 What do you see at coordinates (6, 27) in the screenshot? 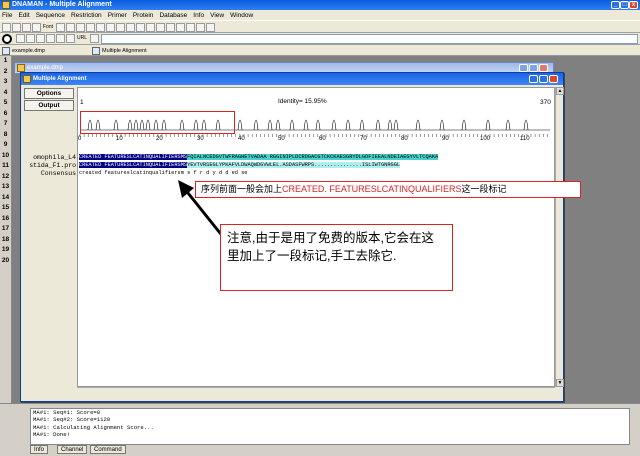
I see `new-file-icon` at bounding box center [6, 27].